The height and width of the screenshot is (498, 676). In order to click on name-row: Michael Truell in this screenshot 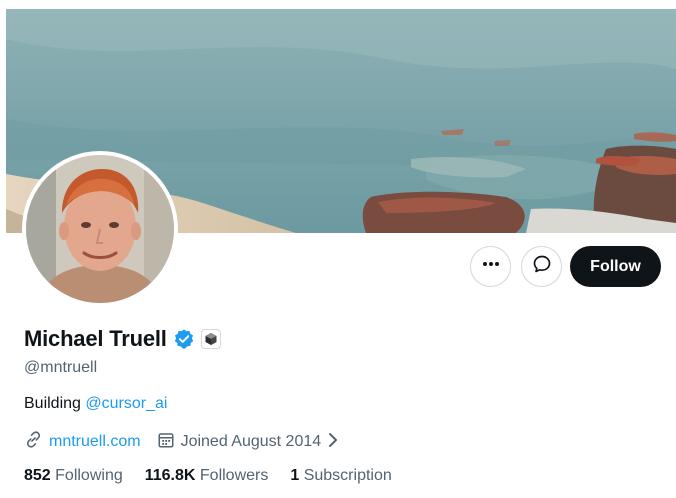, I will do `click(122, 339)`.